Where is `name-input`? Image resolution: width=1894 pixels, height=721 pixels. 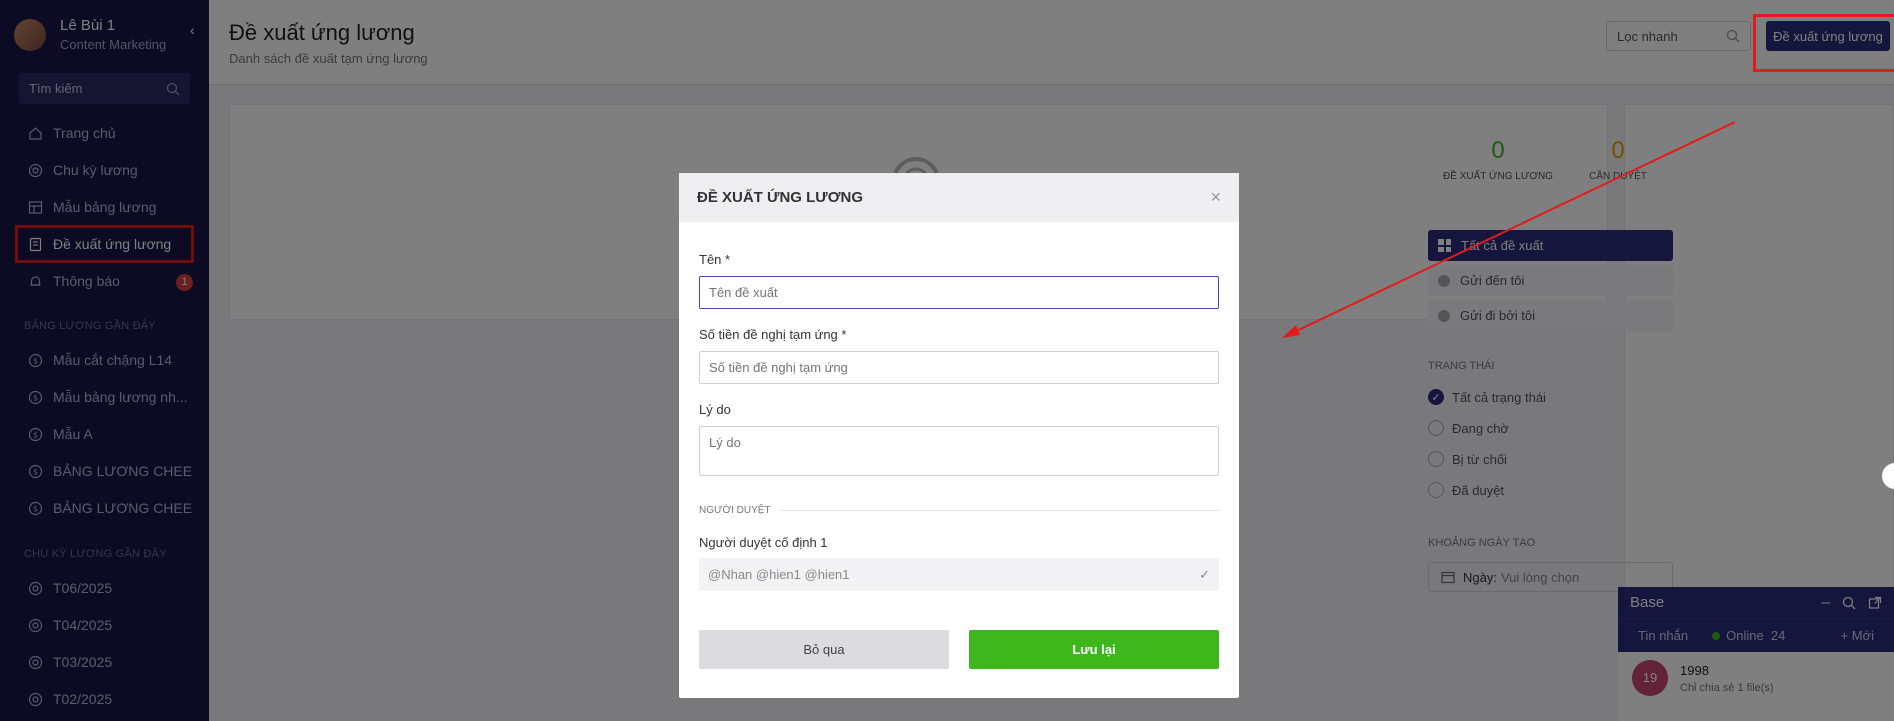 name-input is located at coordinates (959, 292).